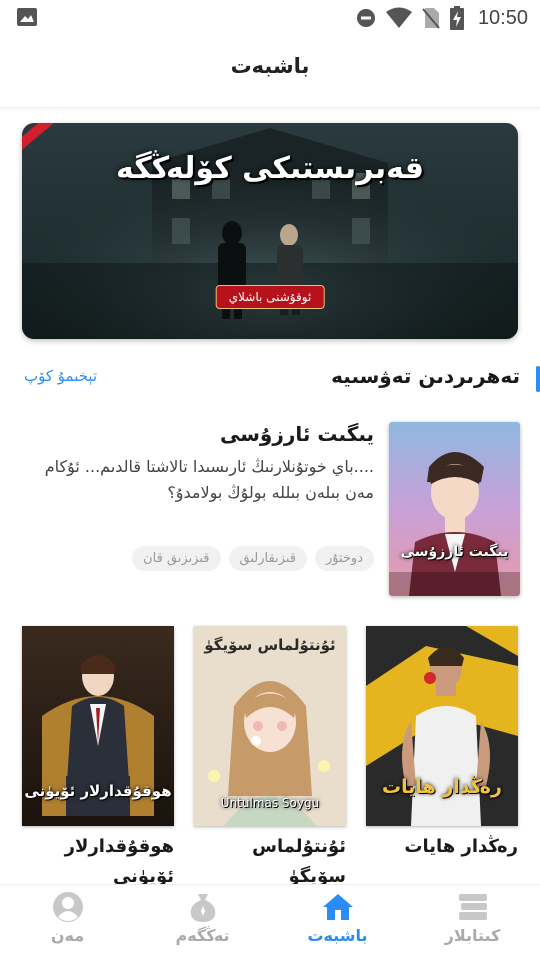  What do you see at coordinates (344, 558) in the screenshot?
I see `tag-chip: دوختۇر` at bounding box center [344, 558].